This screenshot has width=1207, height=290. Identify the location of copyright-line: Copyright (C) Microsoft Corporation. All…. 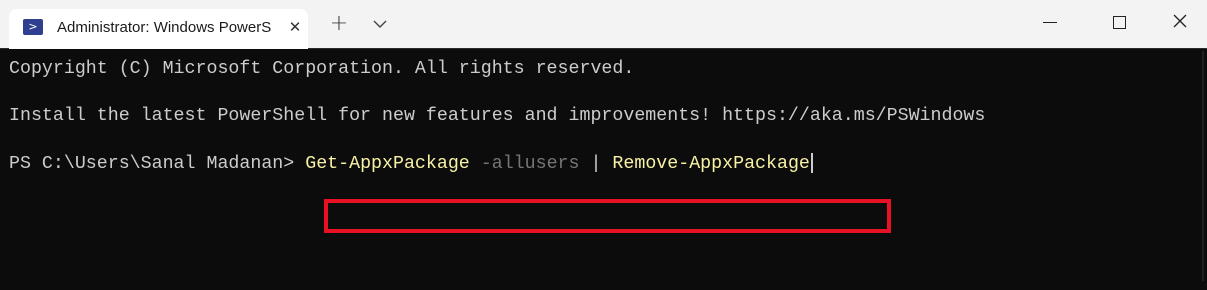
(322, 69).